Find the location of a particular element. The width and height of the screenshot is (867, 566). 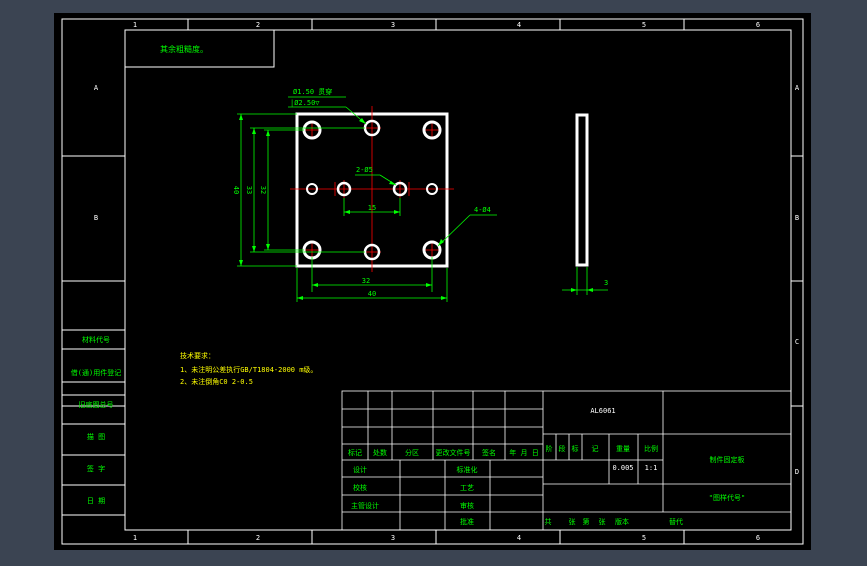

stage-h1: 阶 is located at coordinates (549, 448).